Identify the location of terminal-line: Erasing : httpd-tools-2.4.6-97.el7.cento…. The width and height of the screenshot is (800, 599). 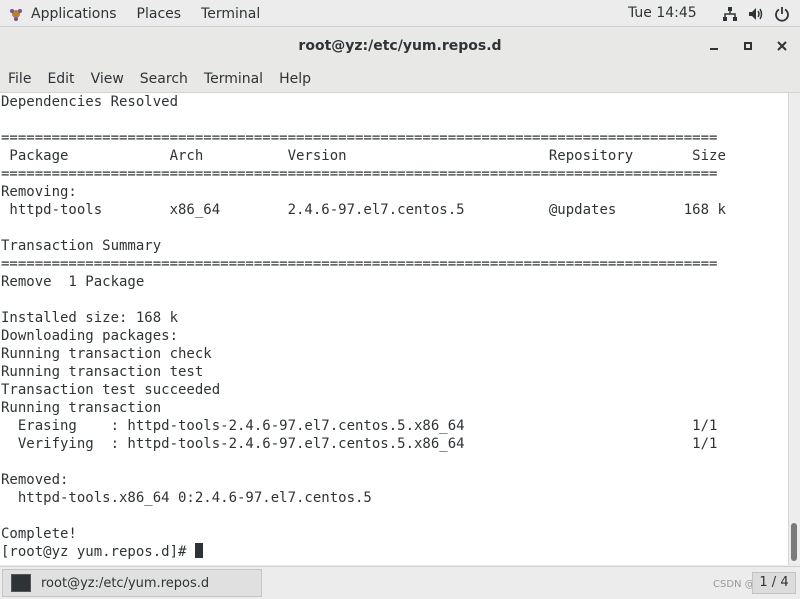
(359, 426).